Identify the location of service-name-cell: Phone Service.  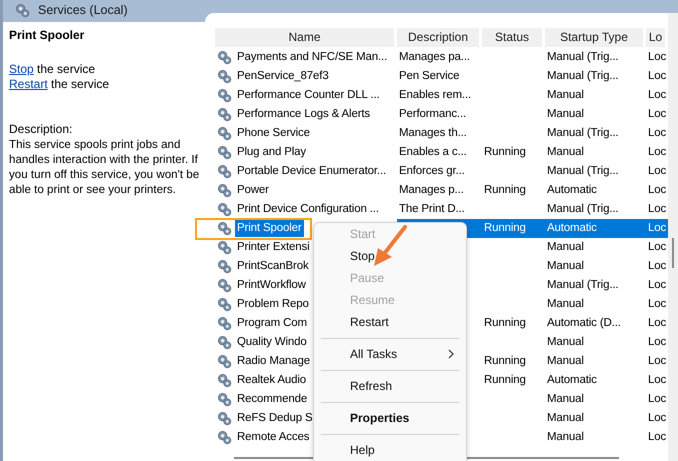
(273, 133).